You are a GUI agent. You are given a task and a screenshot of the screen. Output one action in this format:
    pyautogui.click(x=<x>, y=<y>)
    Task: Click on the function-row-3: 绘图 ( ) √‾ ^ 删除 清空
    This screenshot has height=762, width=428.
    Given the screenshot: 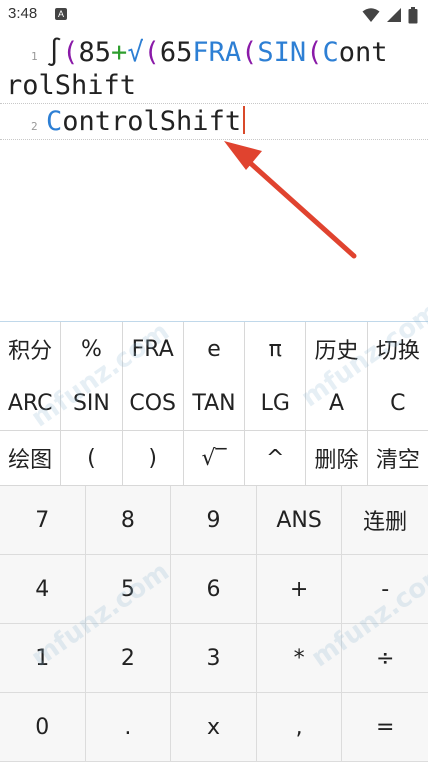 What is the action you would take?
    pyautogui.click(x=214, y=458)
    